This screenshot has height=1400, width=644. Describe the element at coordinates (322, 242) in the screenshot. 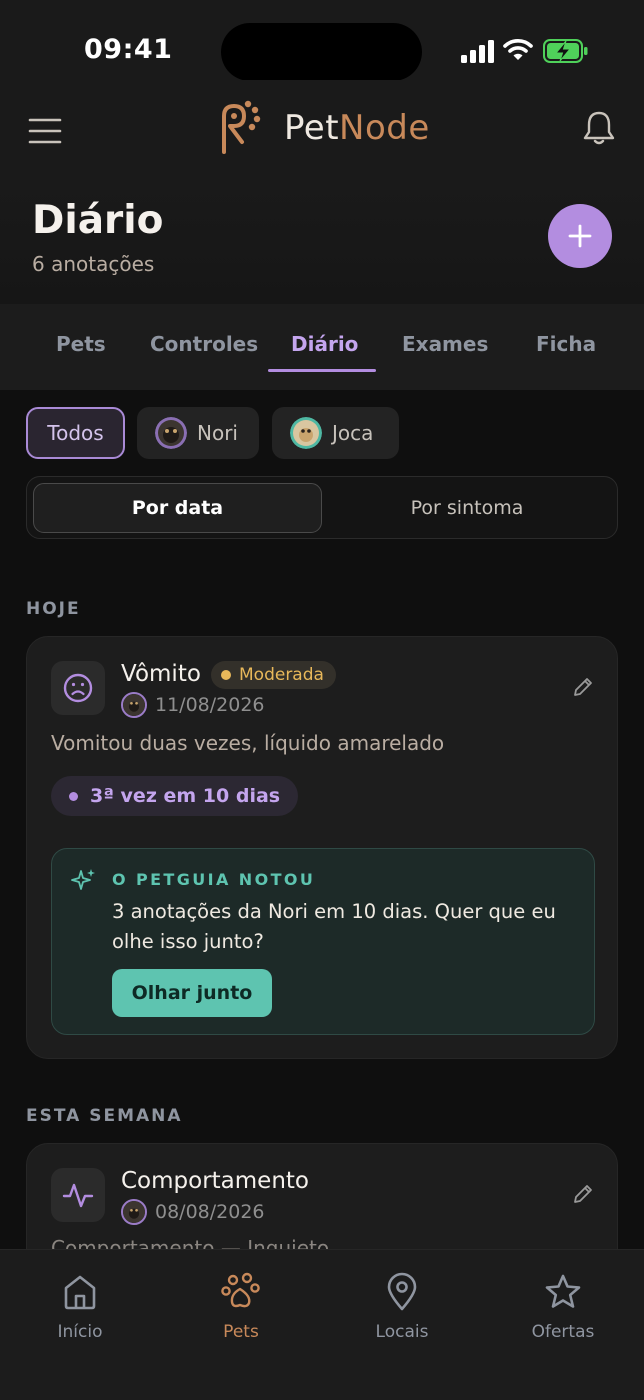

I see `page-header: Diário 6 anotações` at that location.